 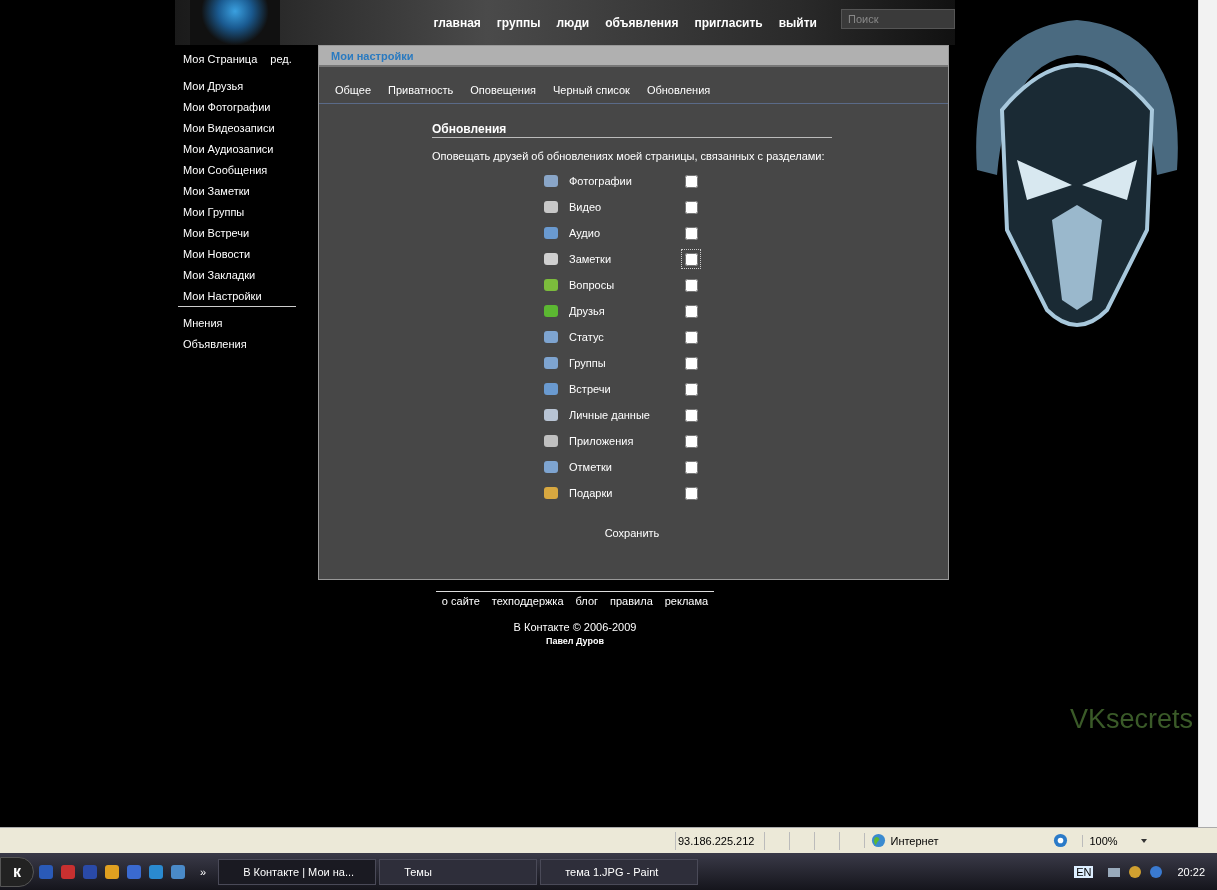 What do you see at coordinates (220, 62) in the screenshot?
I see `sidebar-link: Моя Страница` at bounding box center [220, 62].